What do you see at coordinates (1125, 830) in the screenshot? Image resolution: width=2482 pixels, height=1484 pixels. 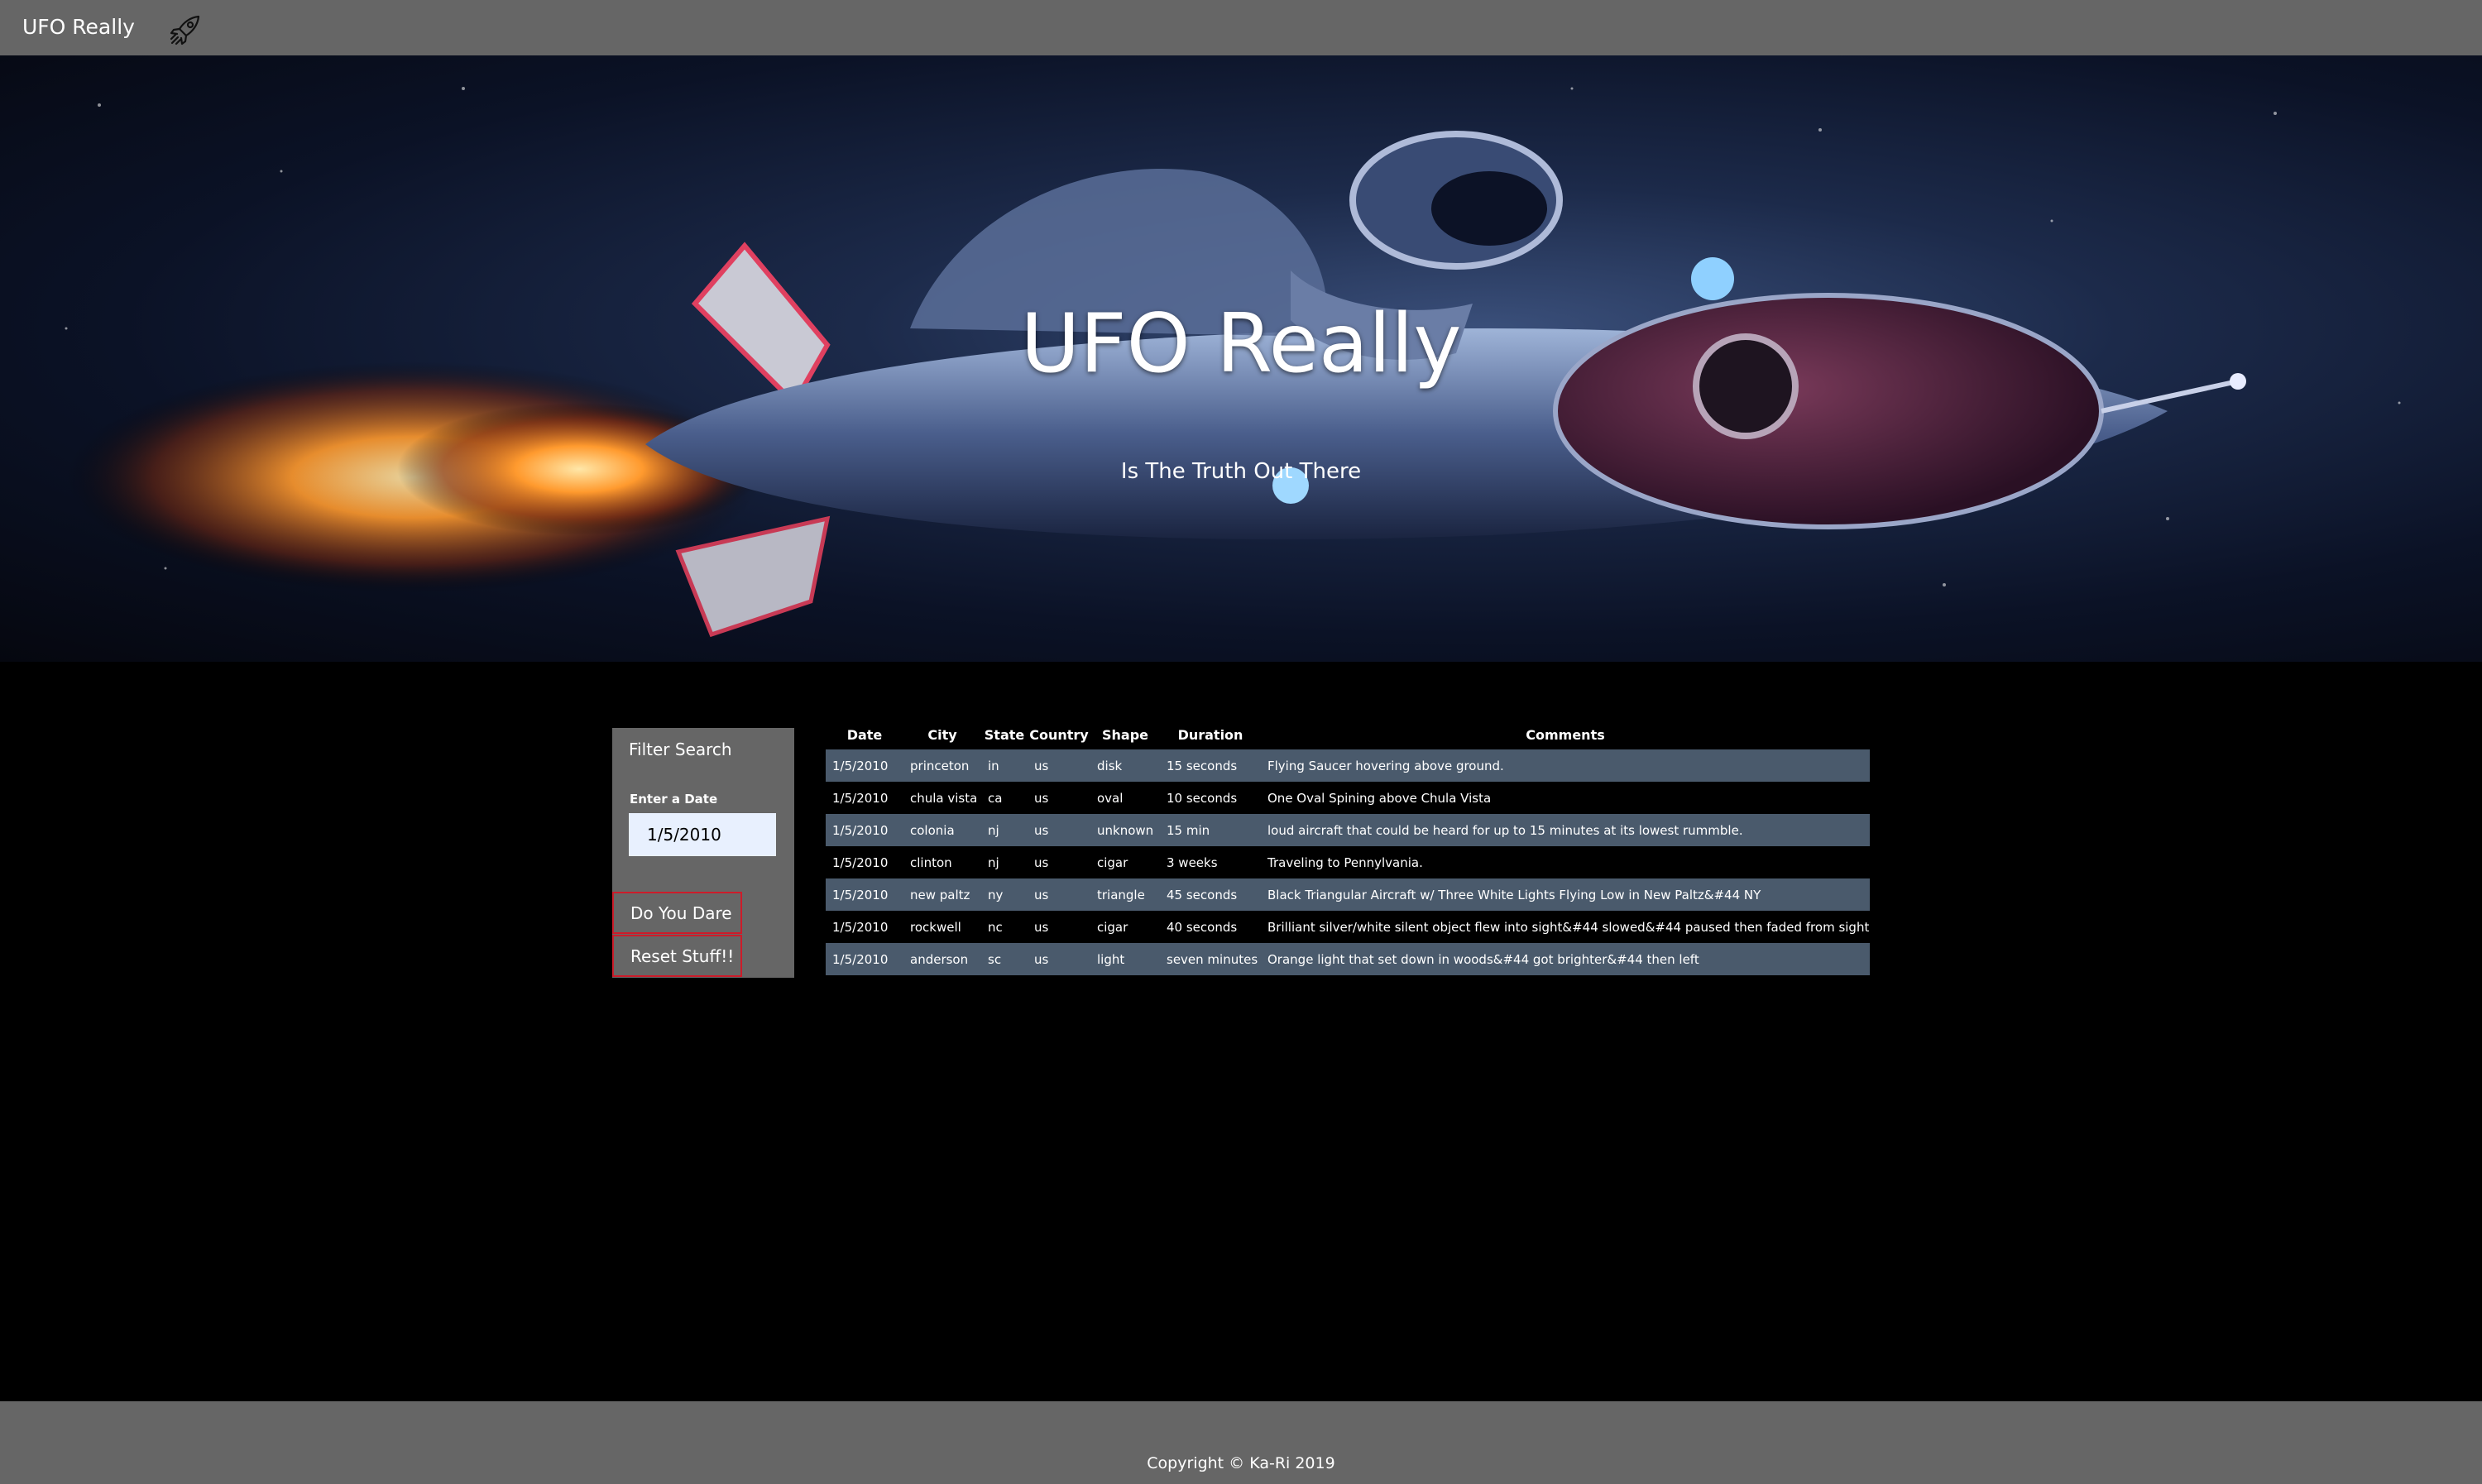 I see `cell-shape: unknown` at bounding box center [1125, 830].